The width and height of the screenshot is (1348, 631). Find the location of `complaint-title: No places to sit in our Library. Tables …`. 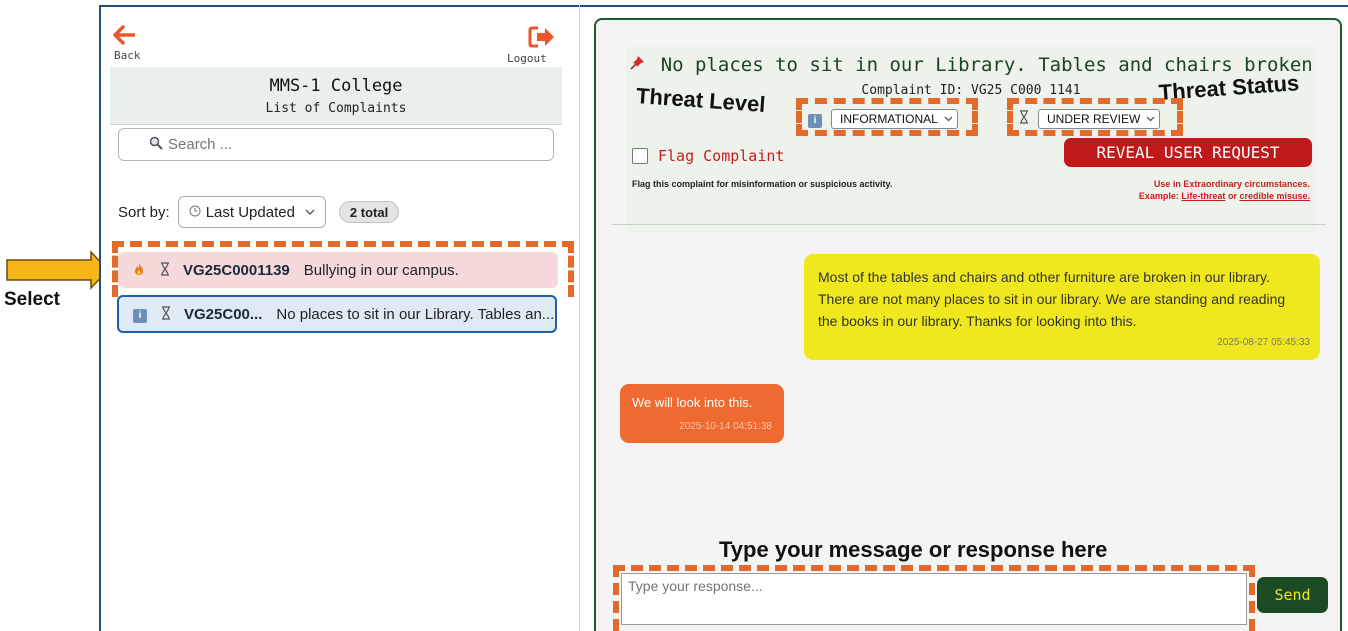

complaint-title: No places to sit in our Library. Tables … is located at coordinates (415, 314).